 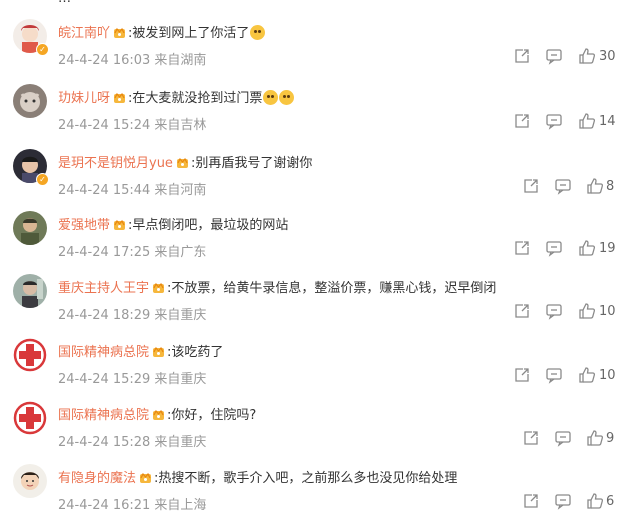 What do you see at coordinates (104, 379) in the screenshot?
I see `comment-time: 24-4-24 15:29` at bounding box center [104, 379].